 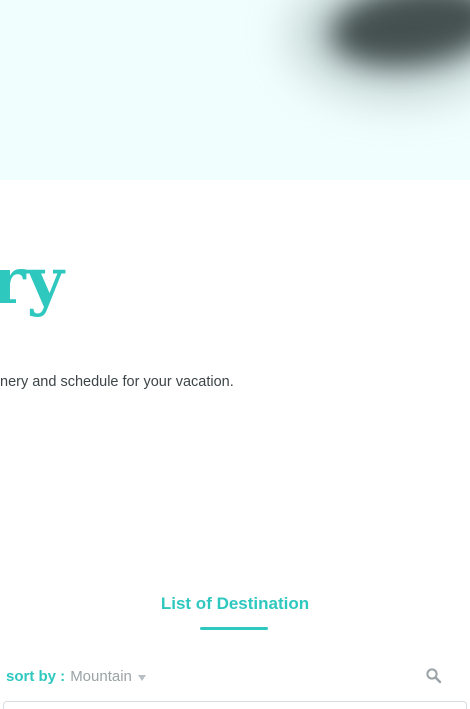 I want to click on search-button, so click(x=434, y=676).